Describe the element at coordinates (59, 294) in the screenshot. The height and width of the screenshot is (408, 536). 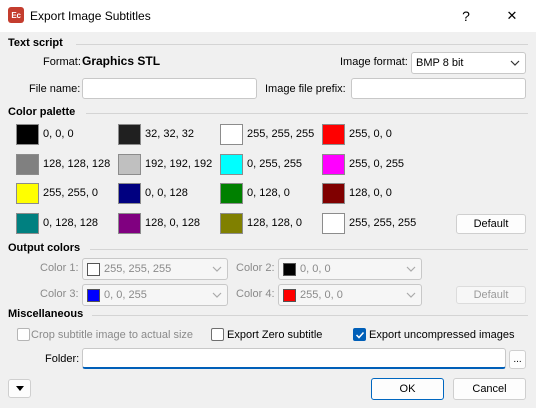
I see `color3-label: Color 3:` at that location.